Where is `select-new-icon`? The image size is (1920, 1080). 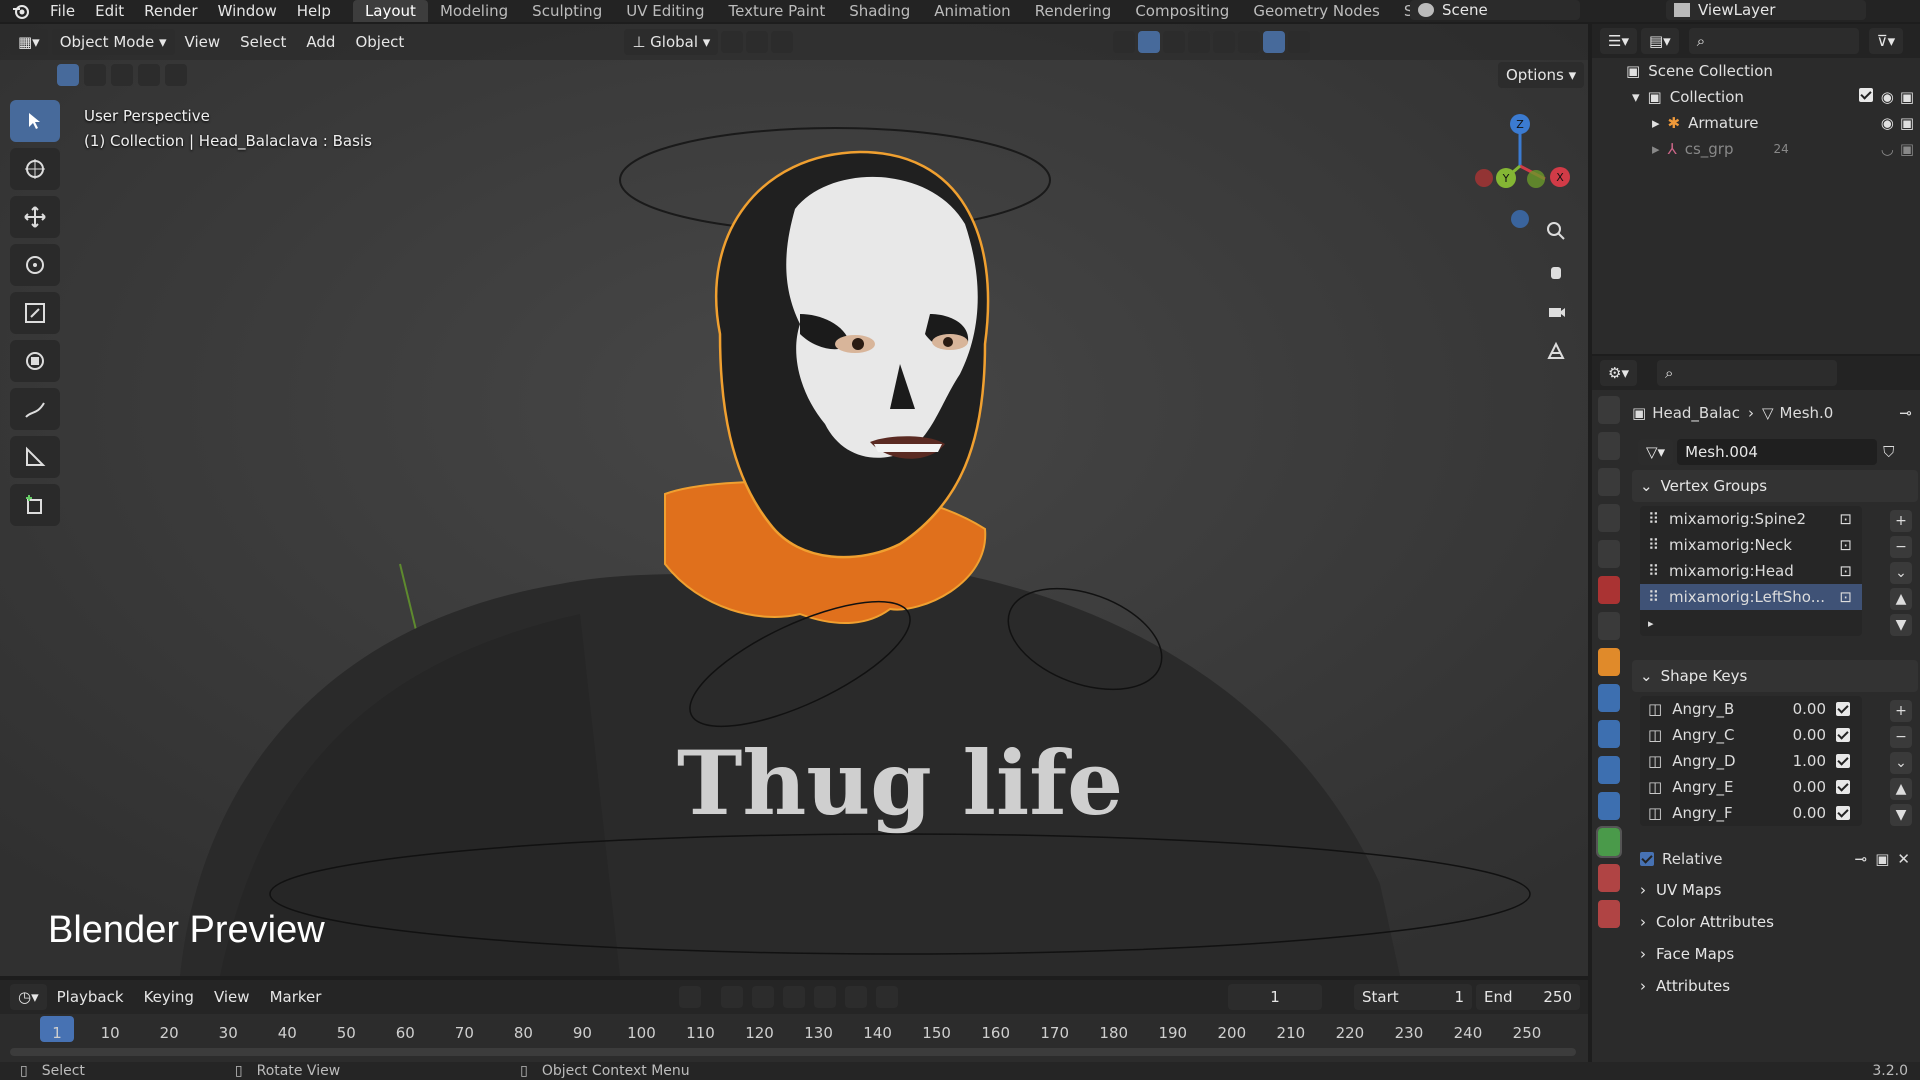
select-new-icon is located at coordinates (68, 75).